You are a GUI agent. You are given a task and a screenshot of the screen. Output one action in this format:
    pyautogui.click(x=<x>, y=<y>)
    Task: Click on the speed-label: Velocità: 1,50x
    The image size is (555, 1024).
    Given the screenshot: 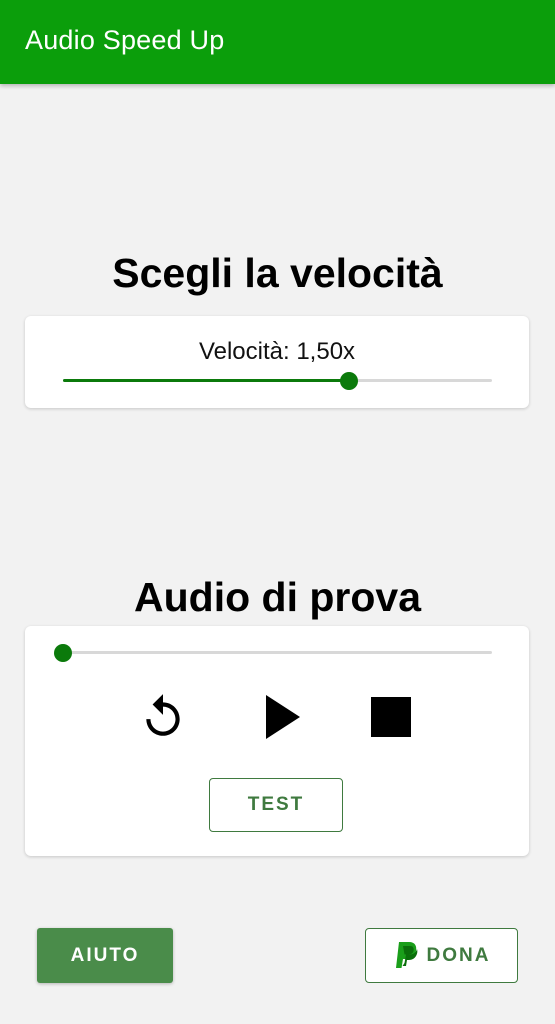 What is the action you would take?
    pyautogui.click(x=277, y=351)
    